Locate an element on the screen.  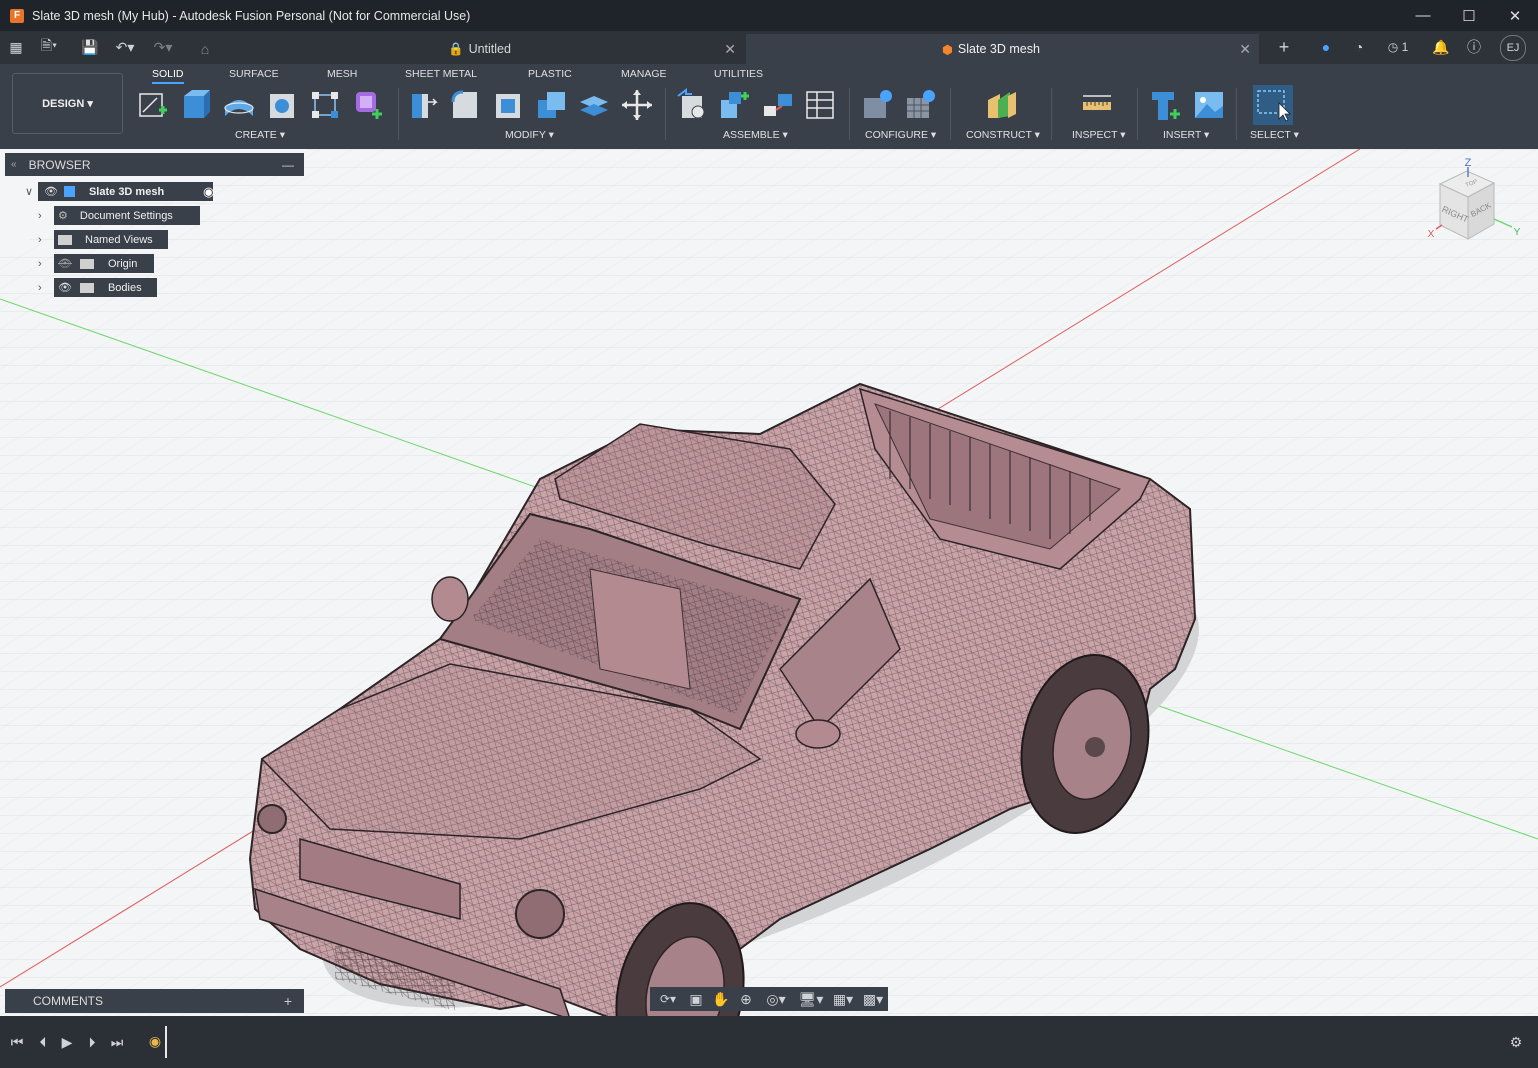
combine-icon is located at coordinates (551, 105).